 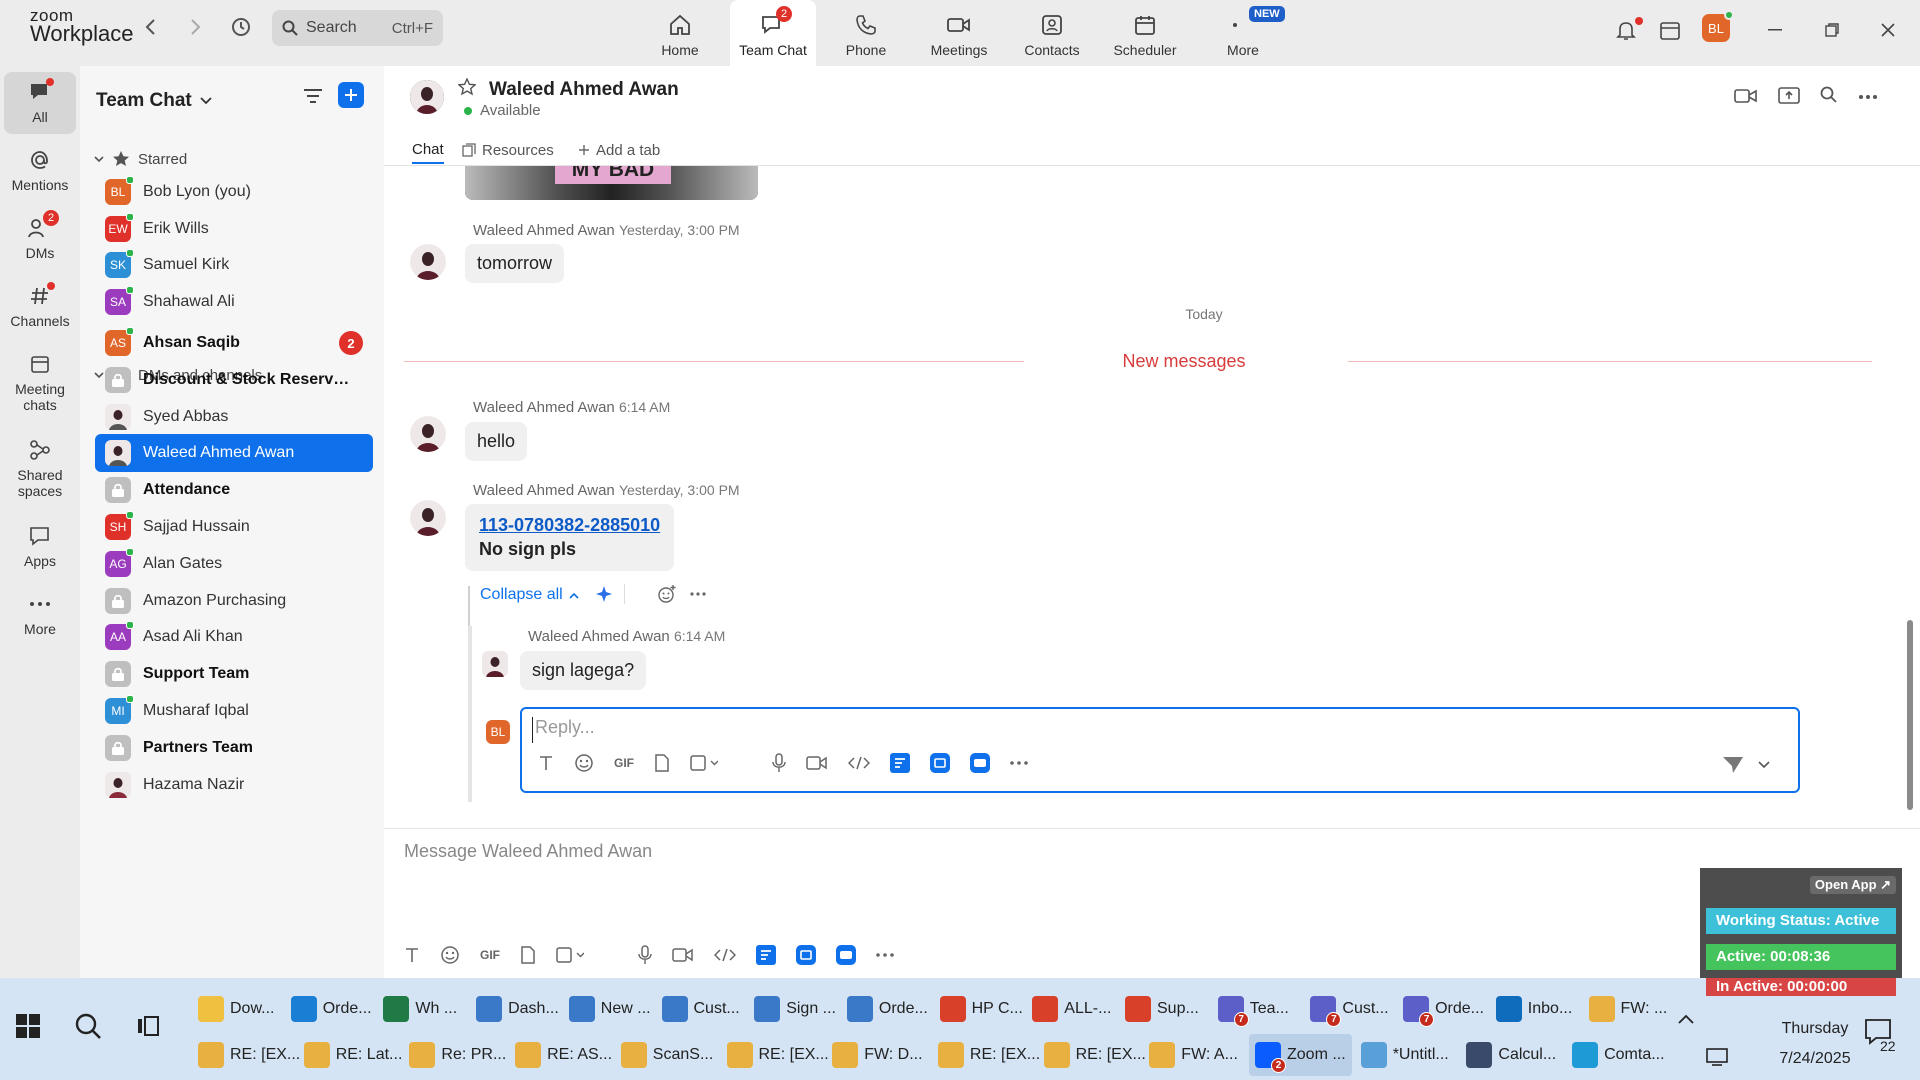 What do you see at coordinates (313, 96) in the screenshot?
I see `filter-icon` at bounding box center [313, 96].